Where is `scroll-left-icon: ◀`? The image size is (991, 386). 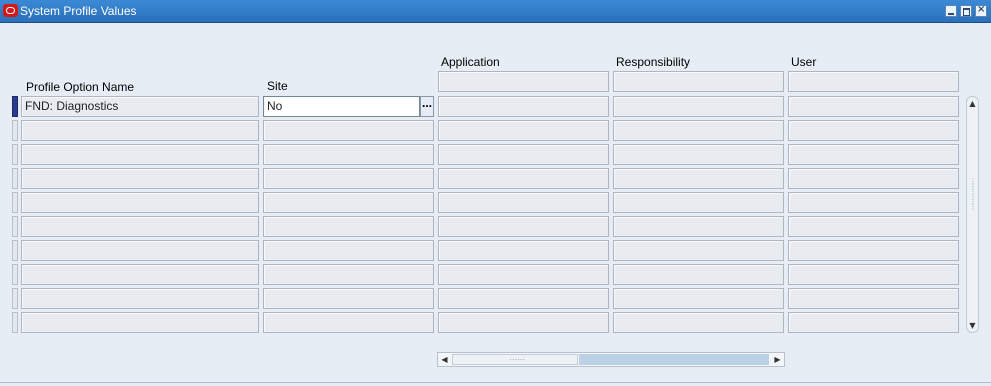 scroll-left-icon: ◀ is located at coordinates (444, 359).